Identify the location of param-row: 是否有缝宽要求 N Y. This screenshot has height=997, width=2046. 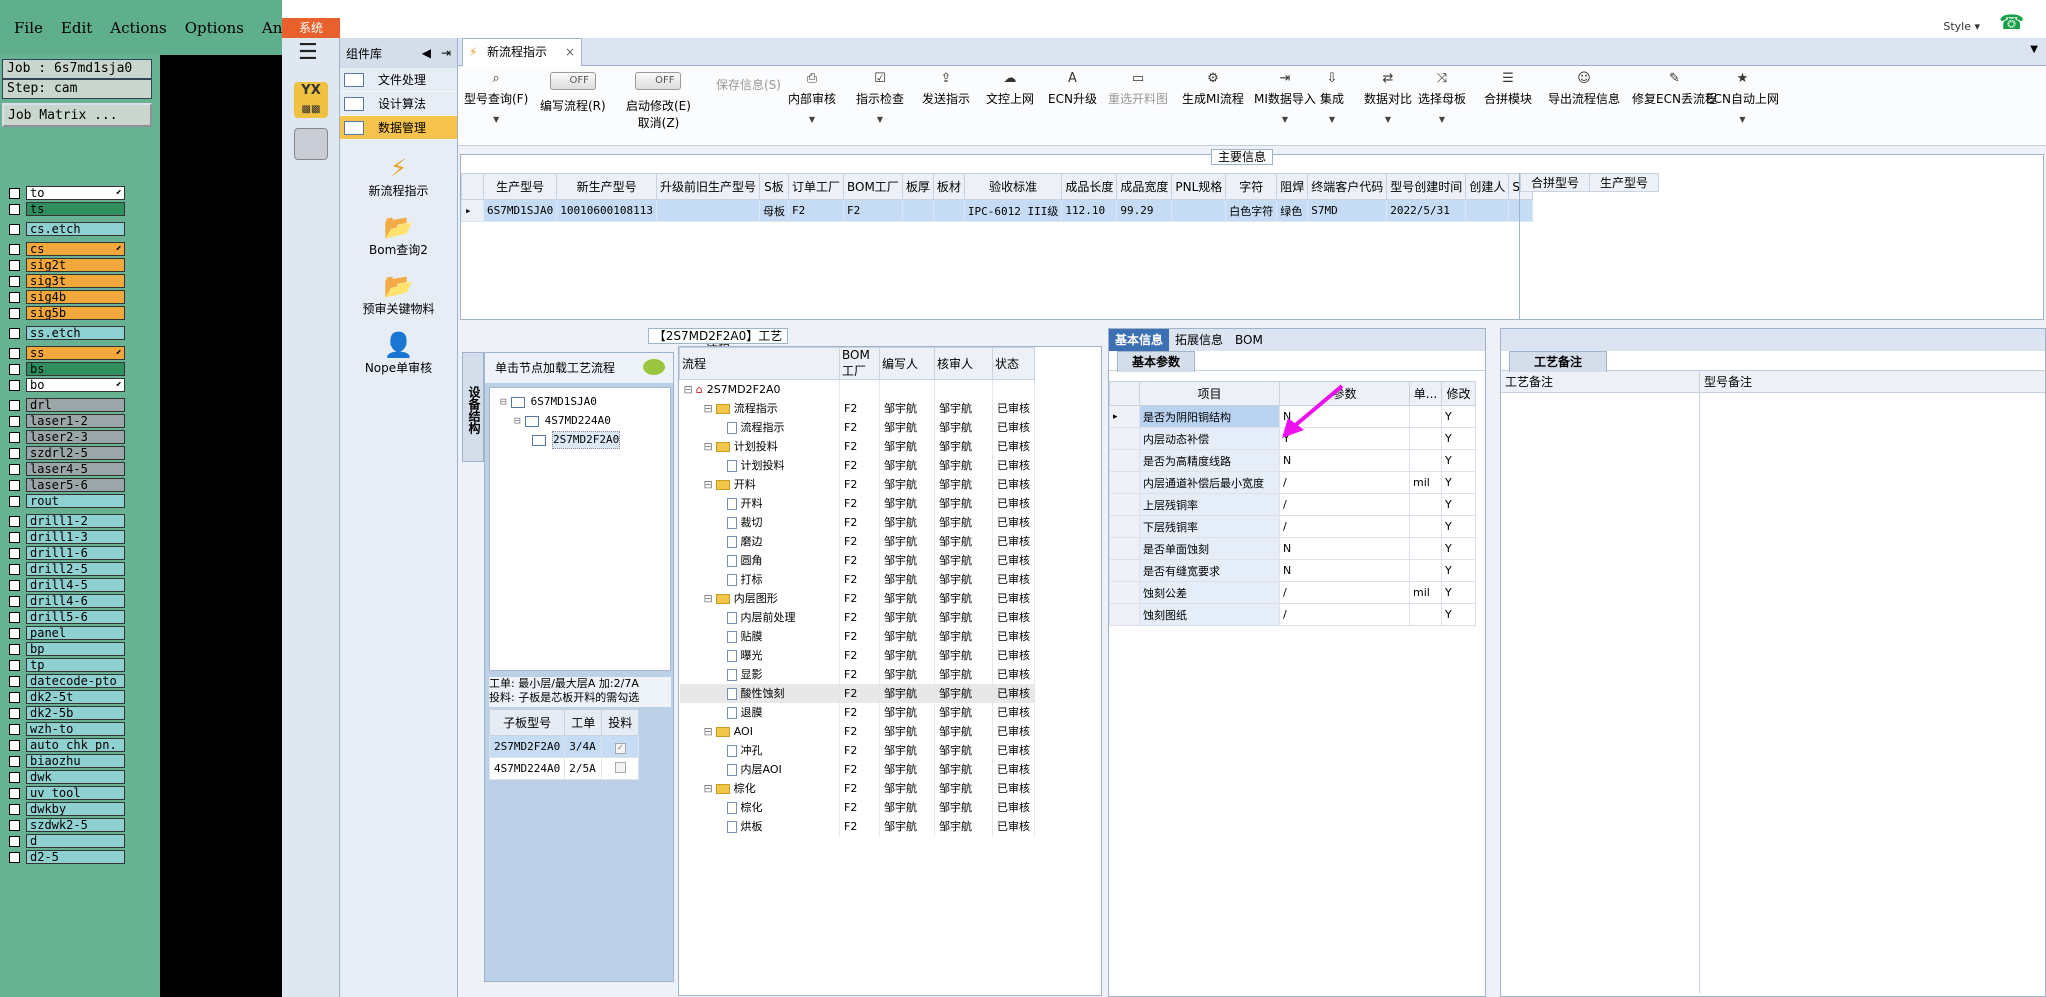
(1292, 570).